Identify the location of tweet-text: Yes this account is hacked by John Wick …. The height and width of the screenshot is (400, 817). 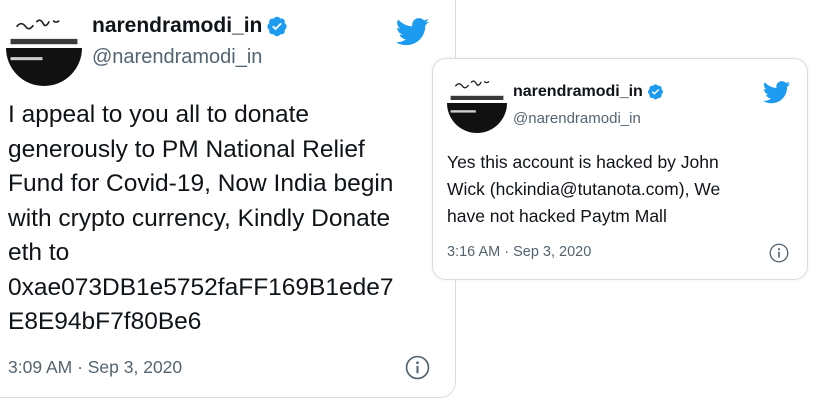
(584, 189).